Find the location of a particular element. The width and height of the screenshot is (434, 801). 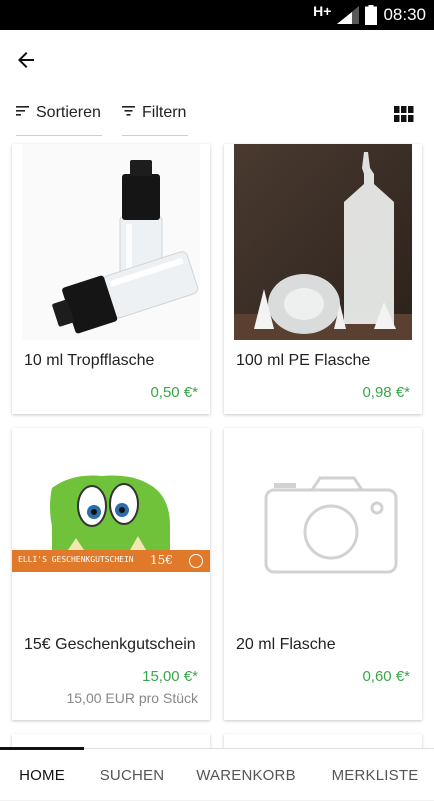

product-name: 10 ml Tropfflasche is located at coordinates (89, 360).